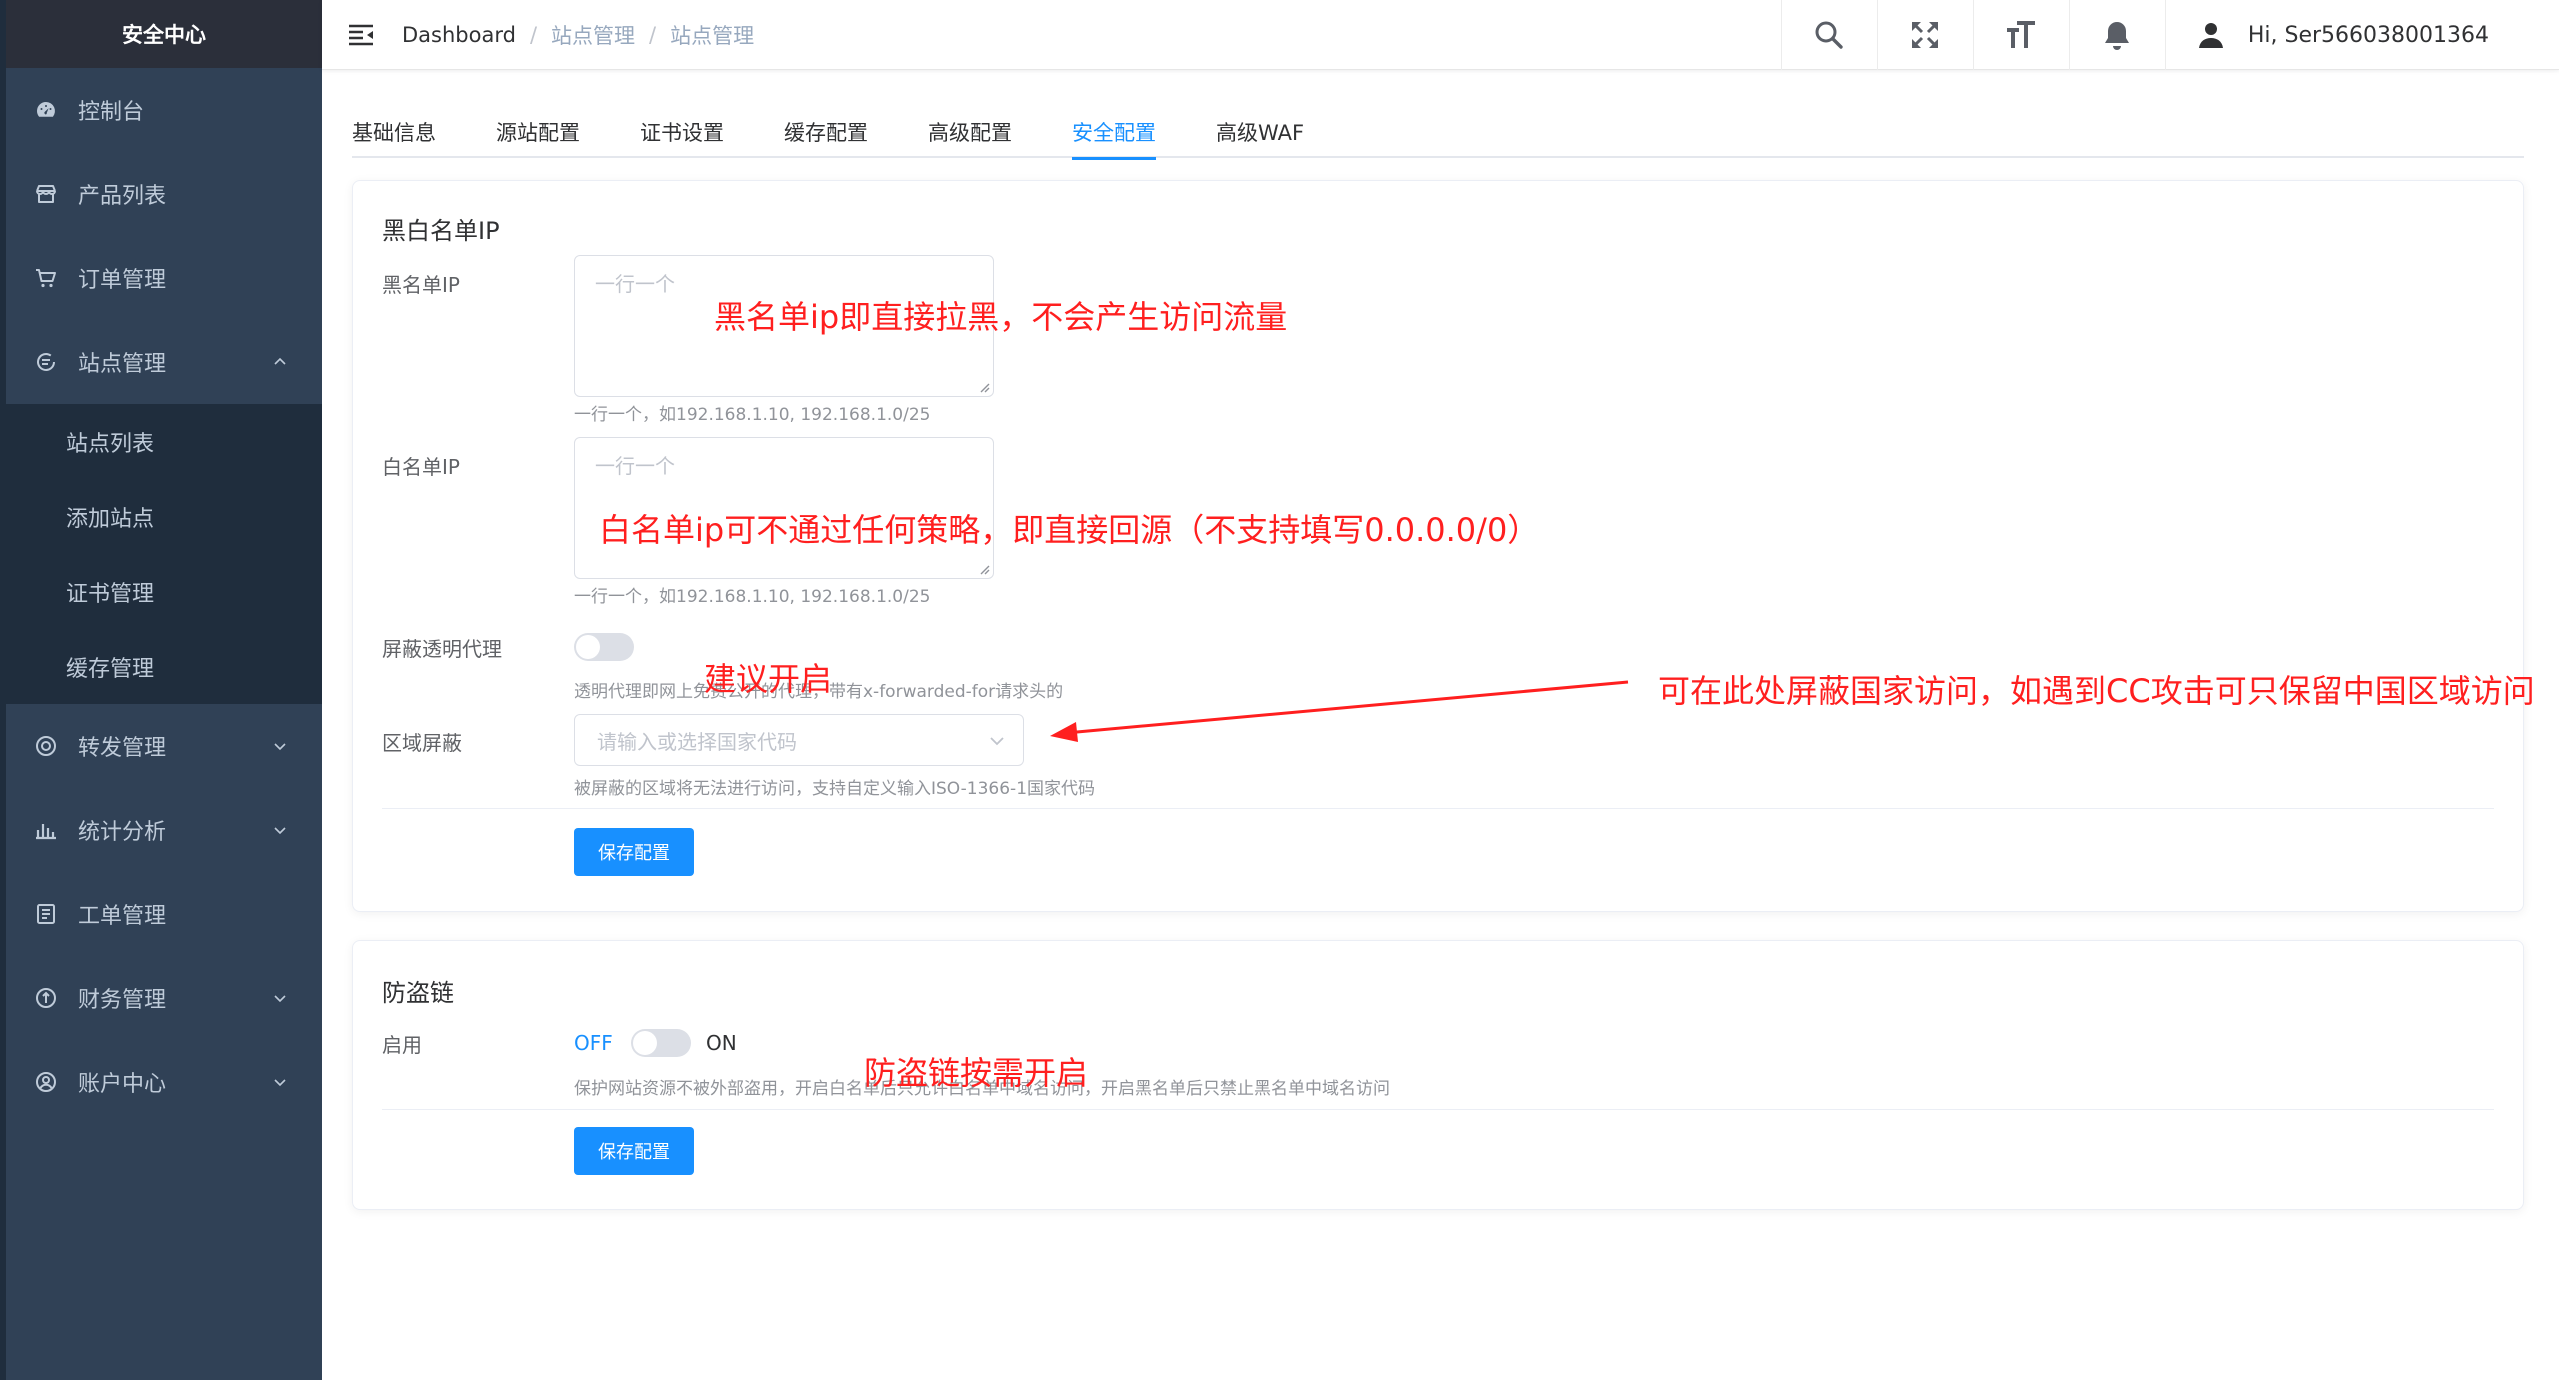 The height and width of the screenshot is (1380, 2559). Describe the element at coordinates (46, 110) in the screenshot. I see `dashboard-icon` at that location.